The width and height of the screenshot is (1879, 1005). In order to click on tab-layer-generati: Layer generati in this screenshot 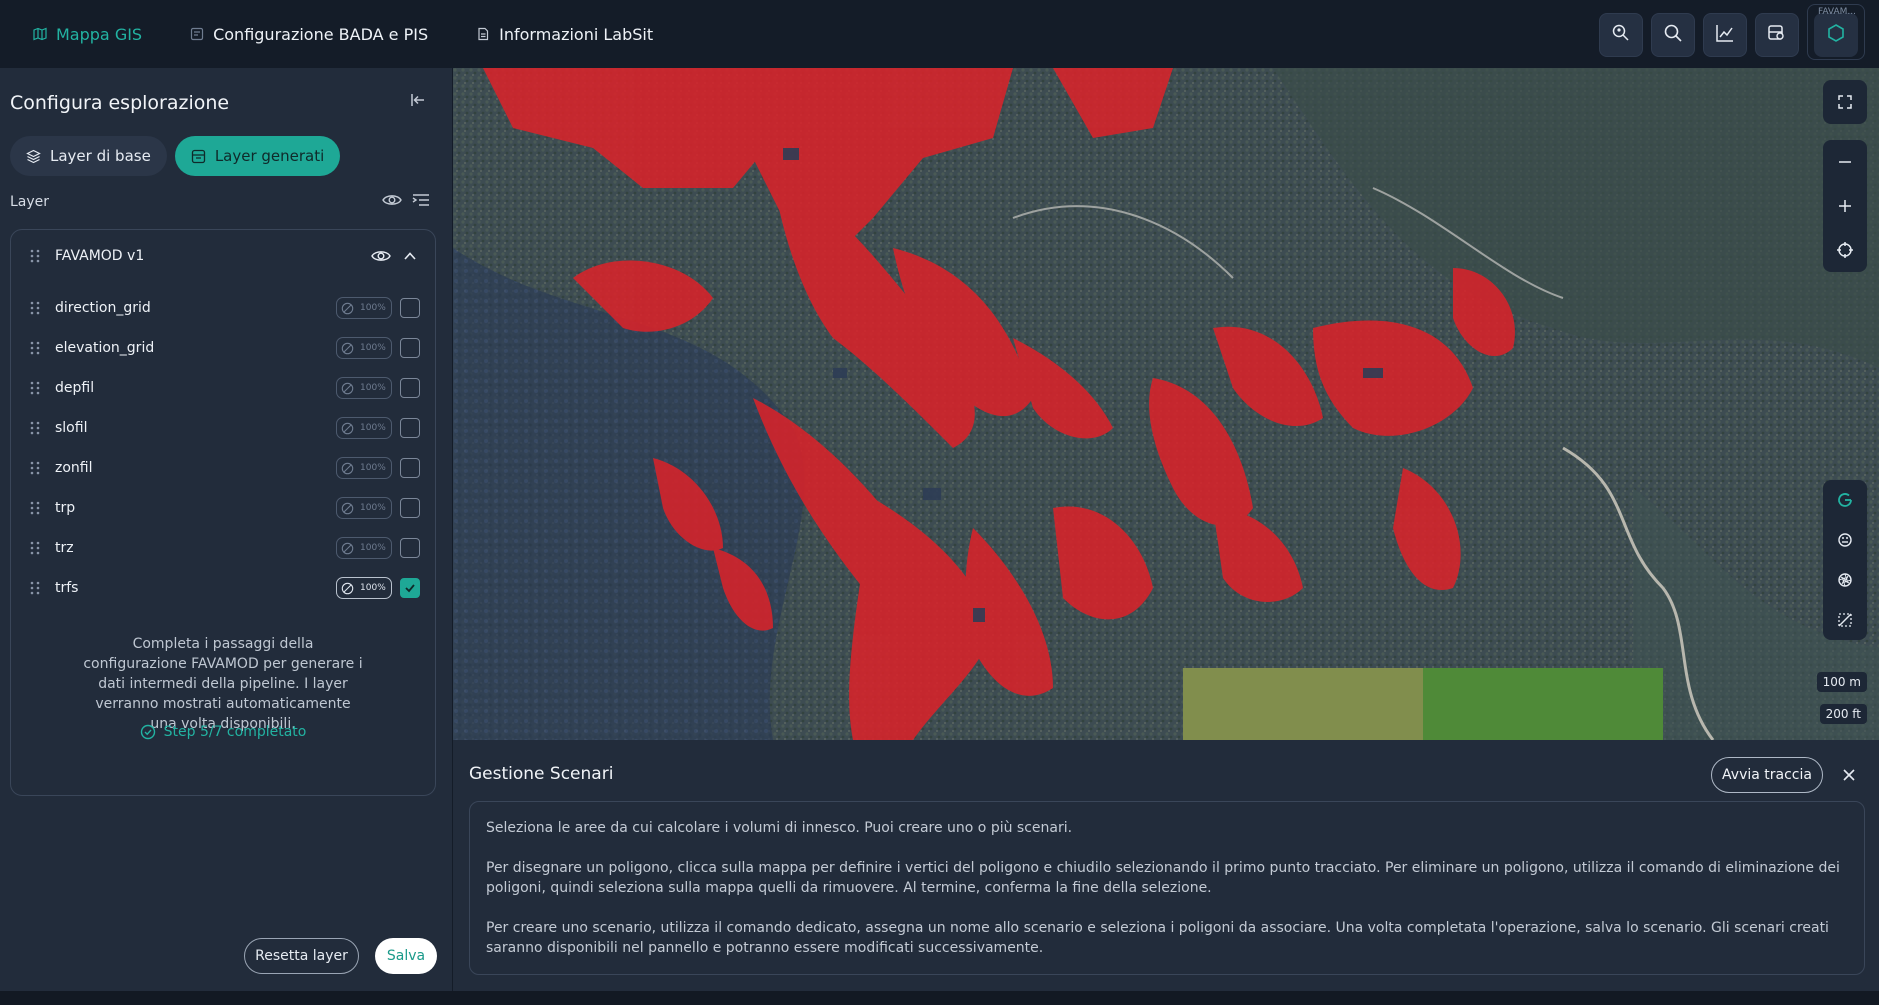, I will do `click(257, 156)`.